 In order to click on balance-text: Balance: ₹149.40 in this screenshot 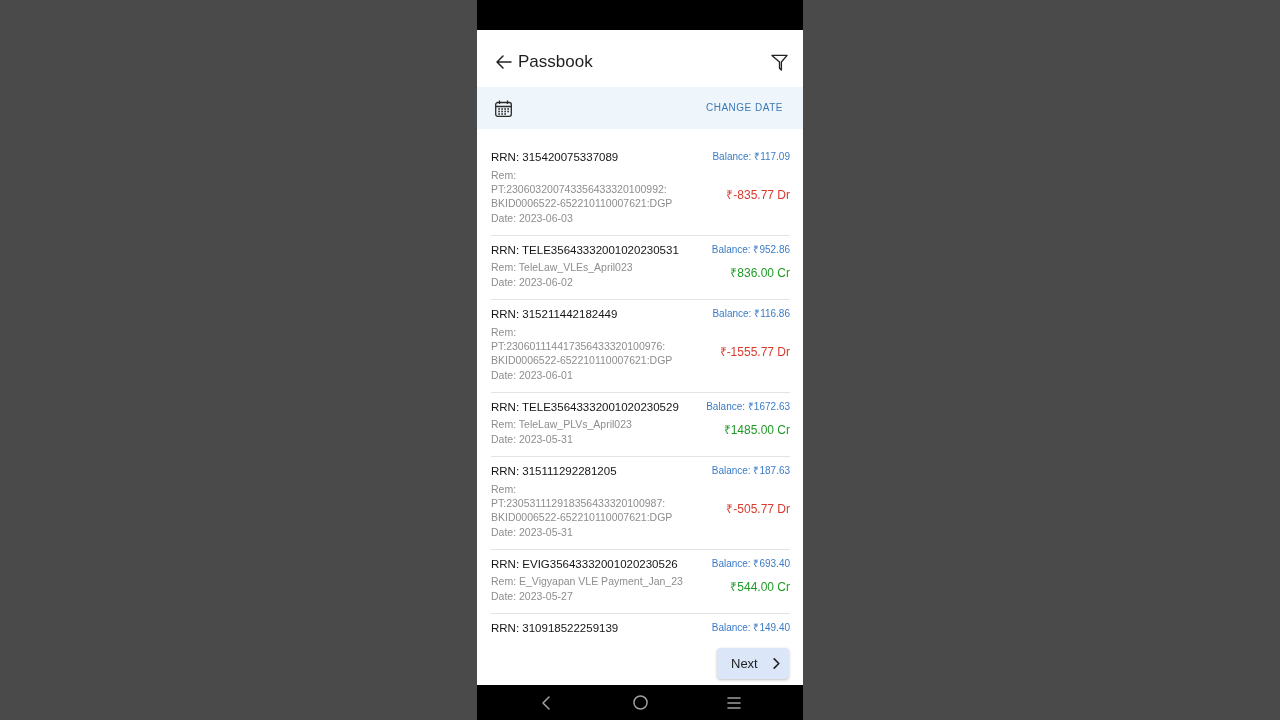, I will do `click(750, 628)`.